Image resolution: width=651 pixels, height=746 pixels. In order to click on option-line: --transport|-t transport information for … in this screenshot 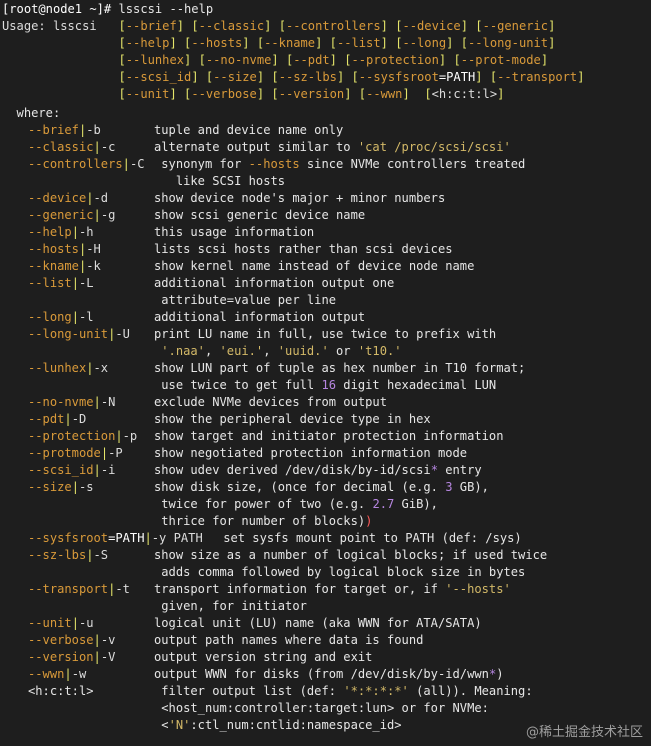, I will do `click(325, 589)`.